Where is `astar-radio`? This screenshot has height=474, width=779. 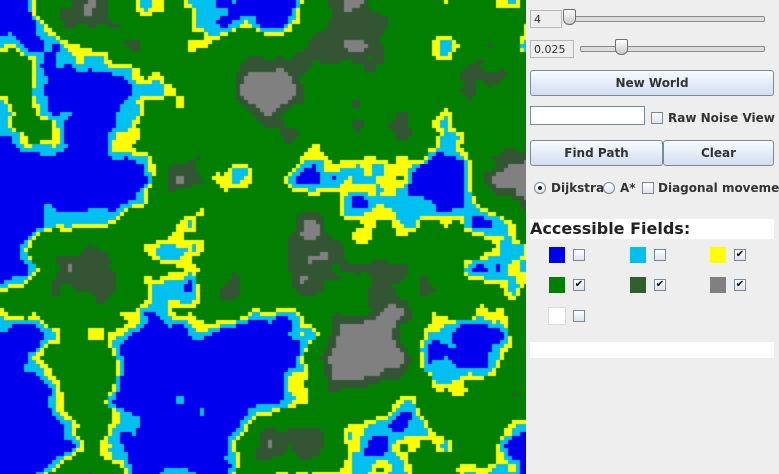 astar-radio is located at coordinates (609, 188).